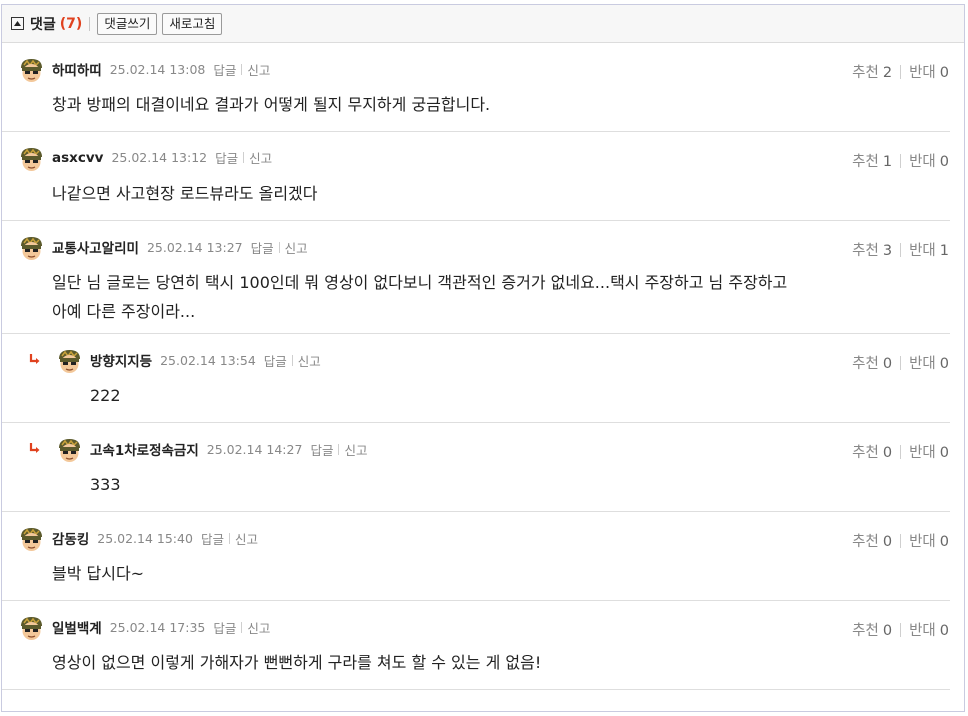 The image size is (968, 716). I want to click on comment-text: 나같으면 사고현장 로드뷰라도 올리겠다, so click(185, 193).